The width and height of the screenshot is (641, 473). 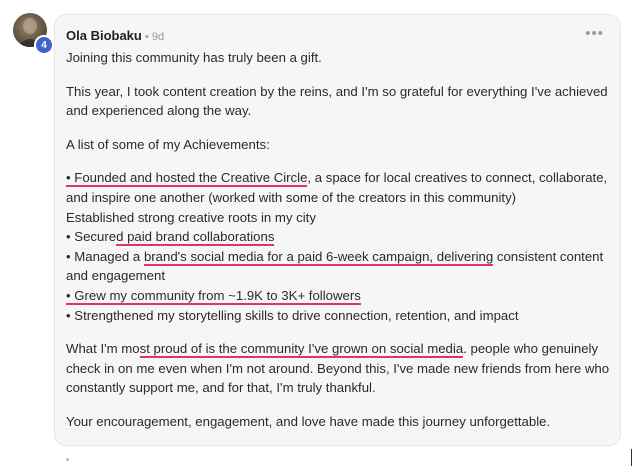 I want to click on paragraph-list-heading: A list of some of my Achievements:, so click(x=168, y=144).